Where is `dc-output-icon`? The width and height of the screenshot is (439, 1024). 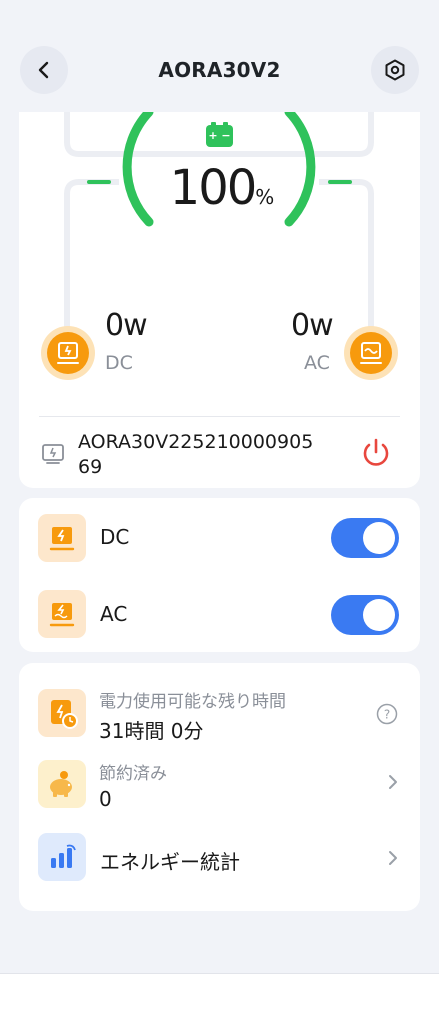 dc-output-icon is located at coordinates (62, 538).